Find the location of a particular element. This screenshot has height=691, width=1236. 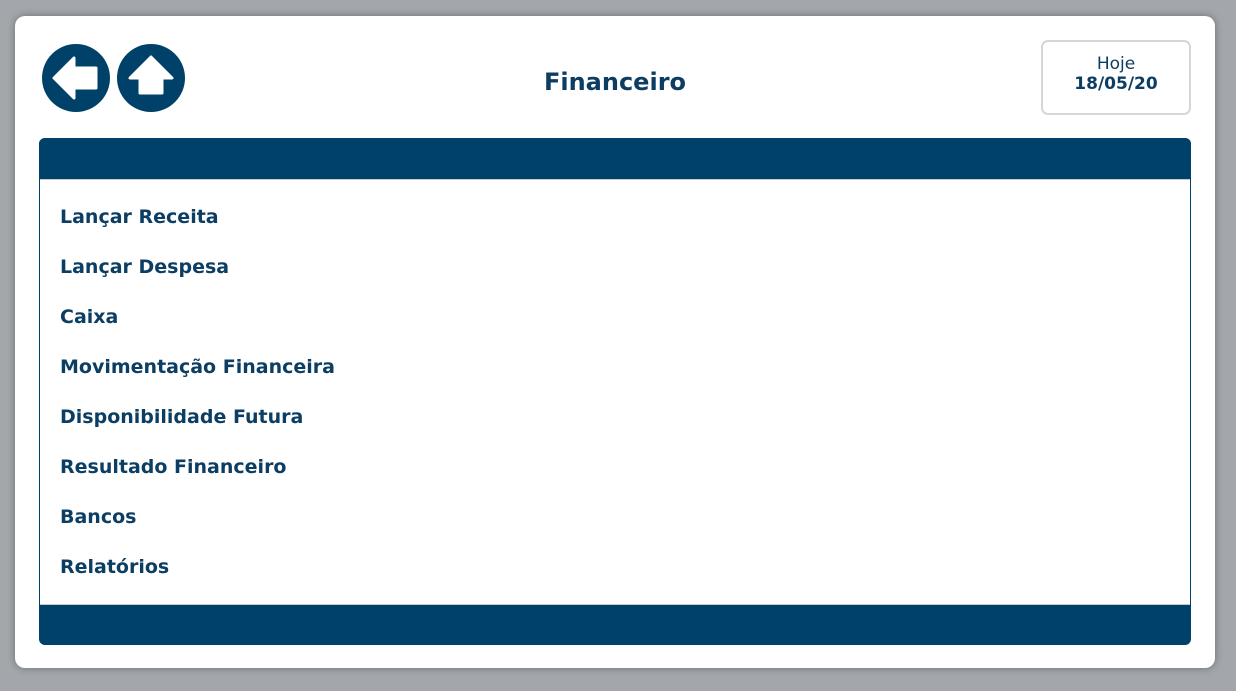

menu-item-movimentacao-financeira: Movimentação Financeira is located at coordinates (197, 380).